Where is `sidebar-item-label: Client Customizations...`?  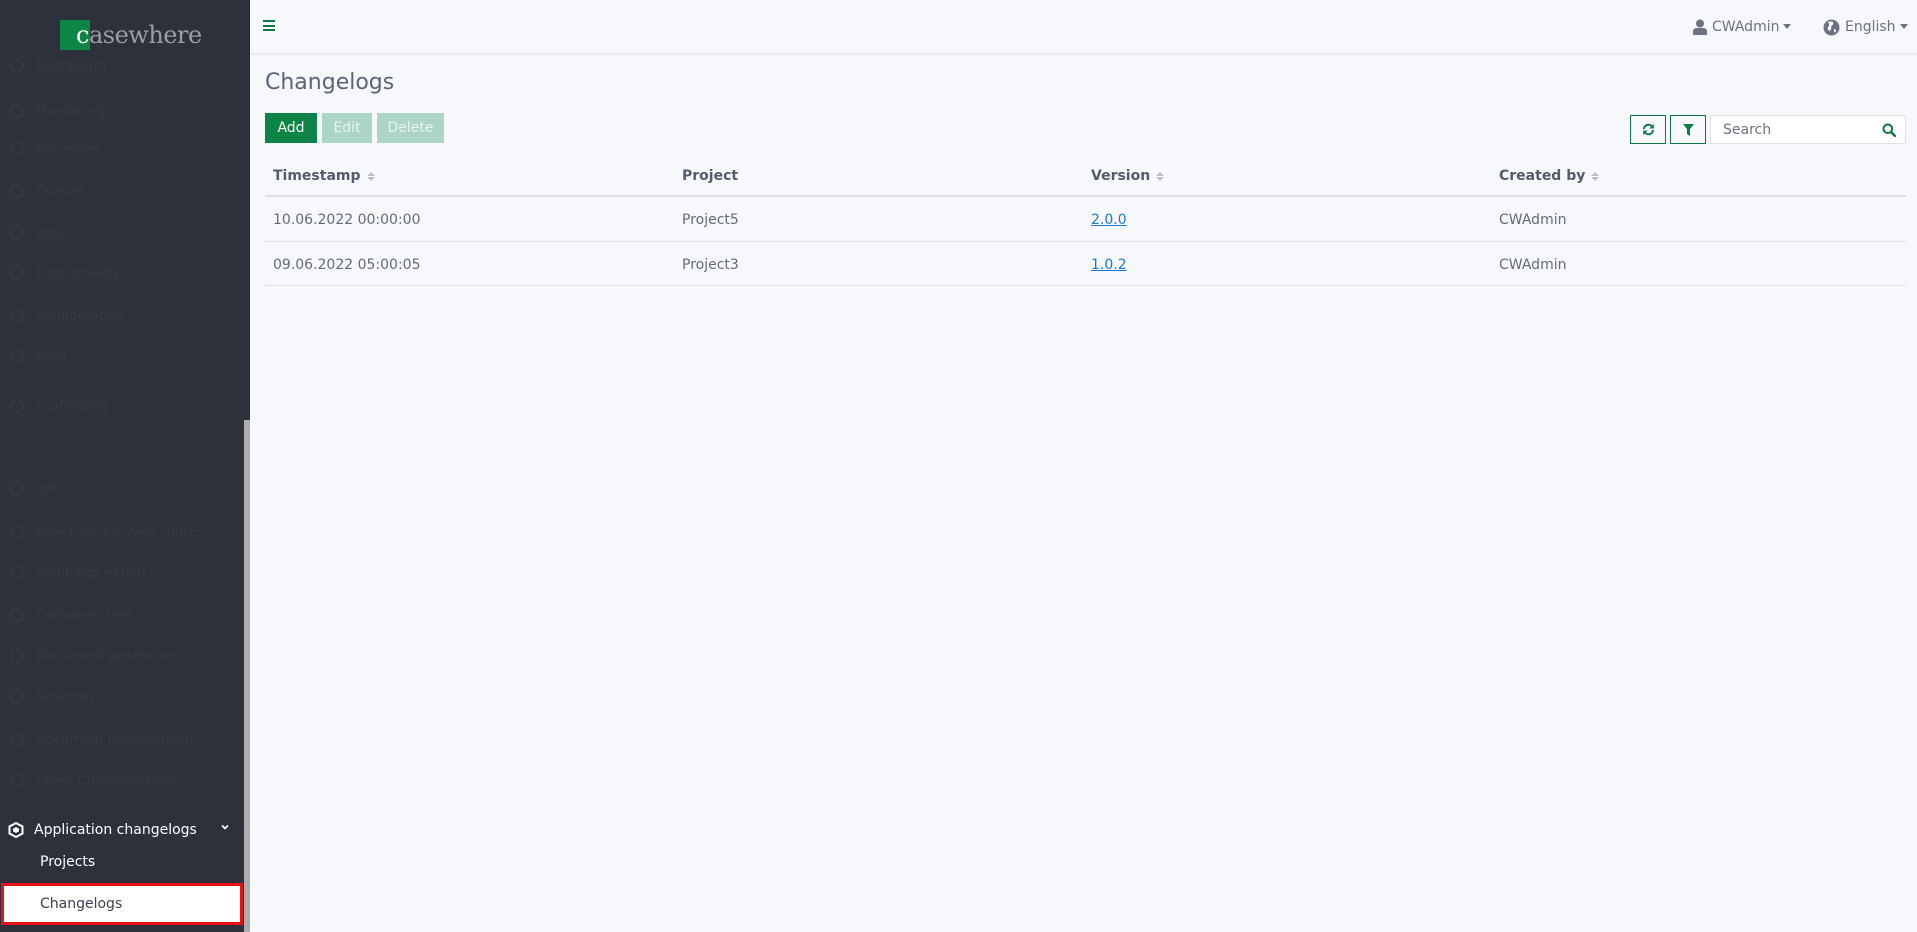
sidebar-item-label: Client Customizations... is located at coordinates (113, 781).